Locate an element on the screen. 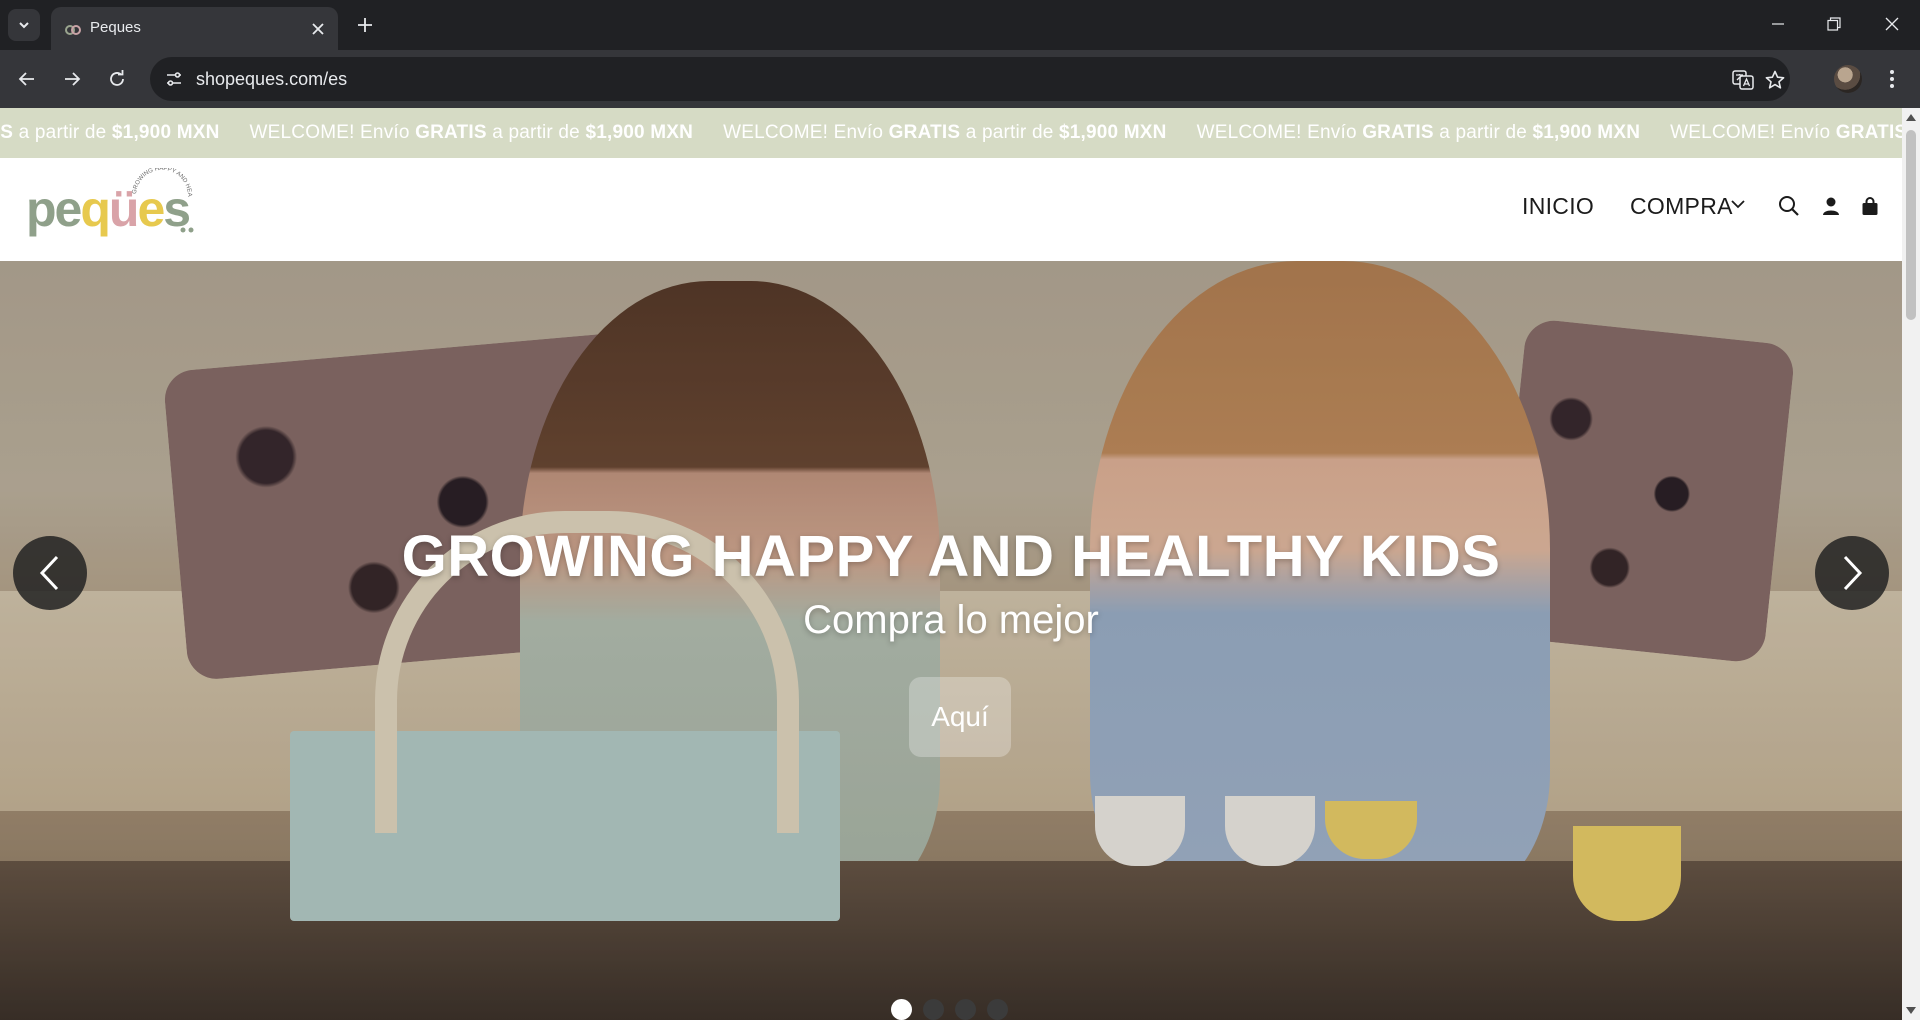  scroll-up-arrow-icon is located at coordinates (1911, 117).